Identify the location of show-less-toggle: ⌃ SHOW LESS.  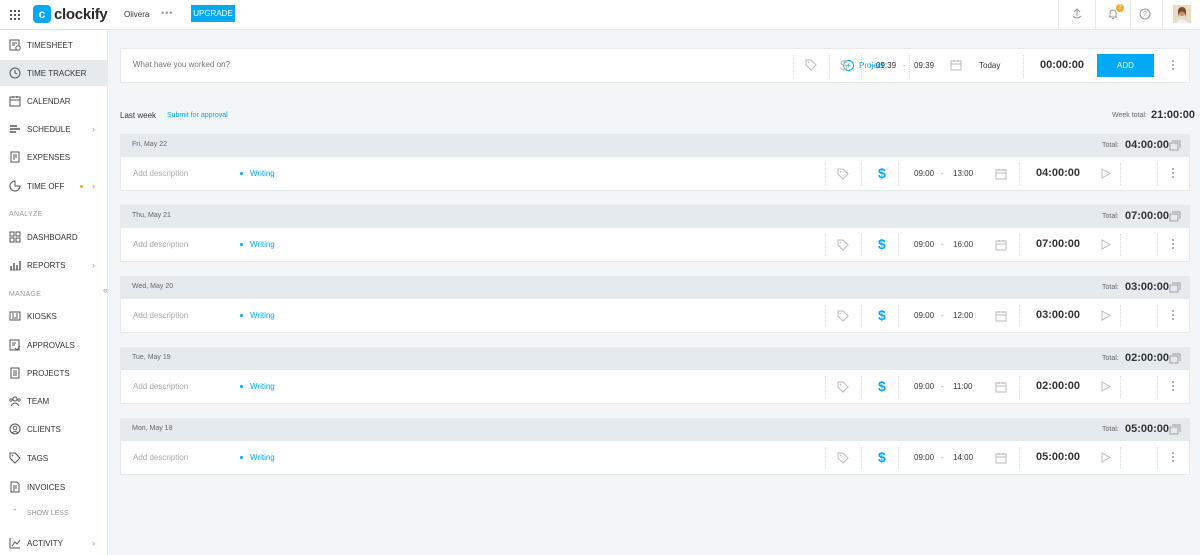
(54, 514).